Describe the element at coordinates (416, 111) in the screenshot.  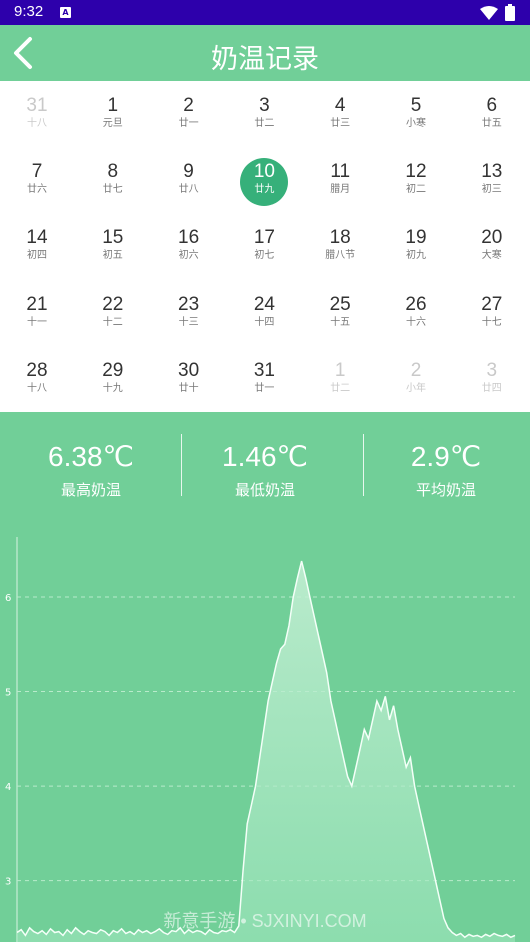
I see `calendar-day: 5 小寒` at that location.